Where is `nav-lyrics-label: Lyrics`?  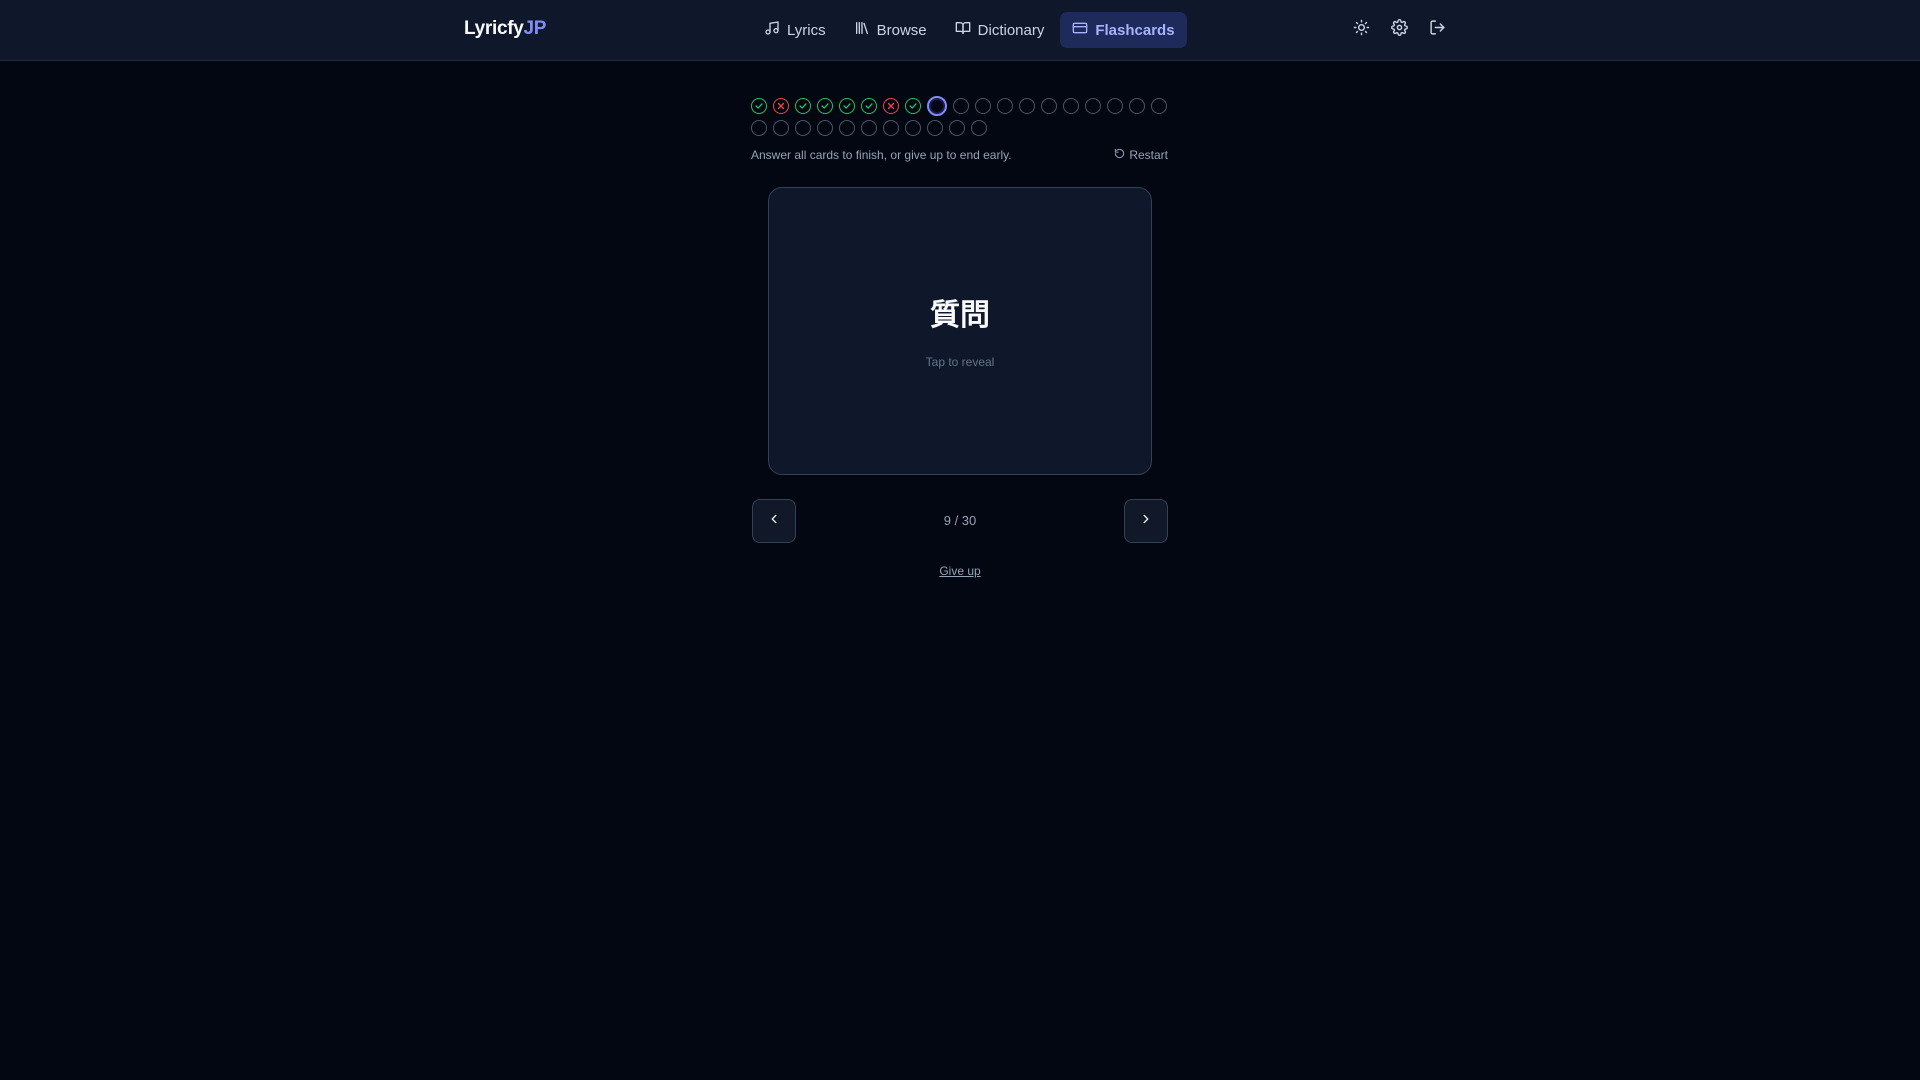
nav-lyrics-label: Lyrics is located at coordinates (806, 30).